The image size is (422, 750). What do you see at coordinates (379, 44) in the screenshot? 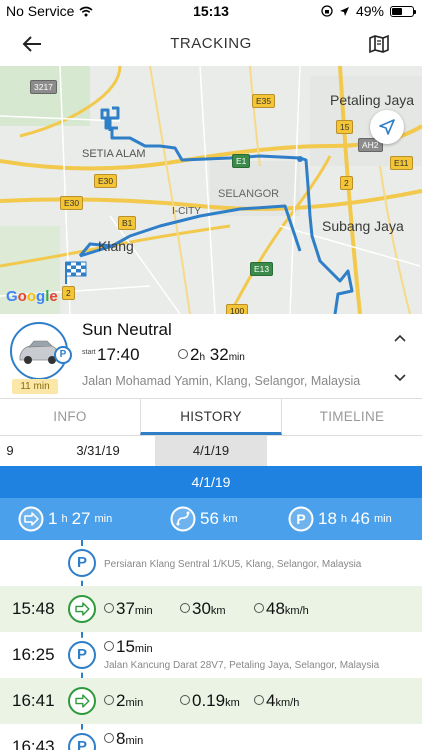
I see `map-icon` at bounding box center [379, 44].